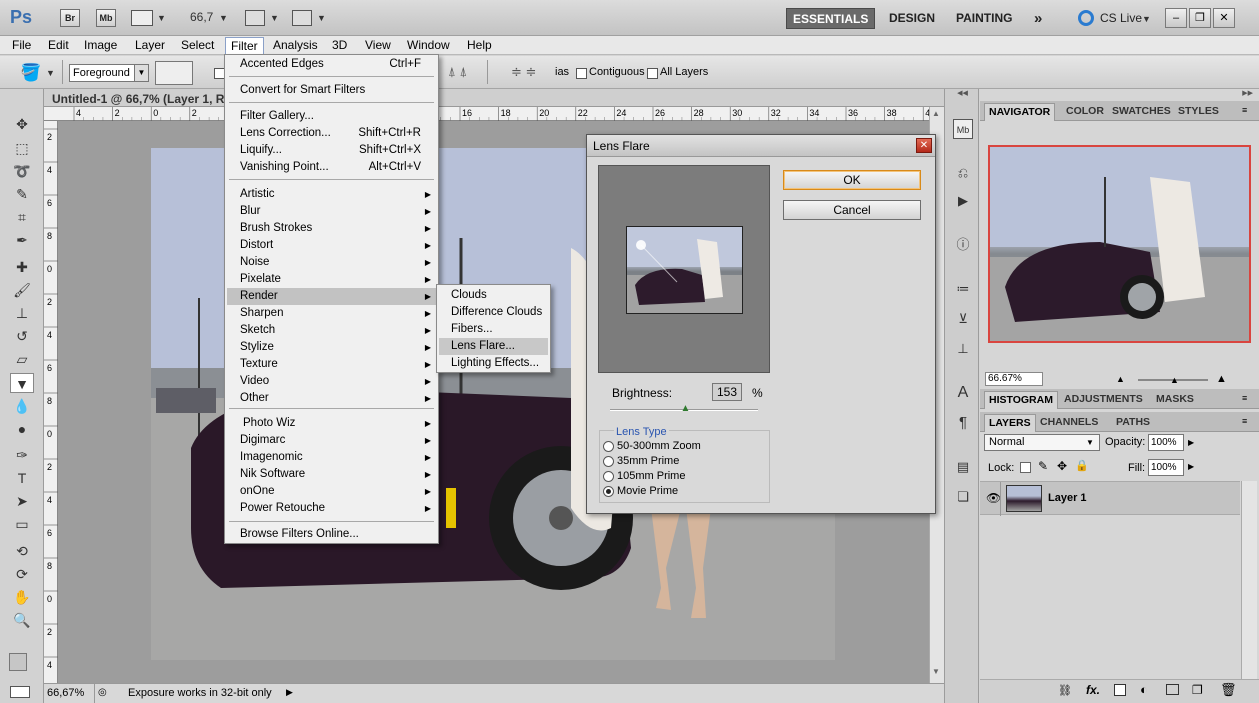  Describe the element at coordinates (331, 296) in the screenshot. I see `filter-submenu-render: Render ▶` at that location.